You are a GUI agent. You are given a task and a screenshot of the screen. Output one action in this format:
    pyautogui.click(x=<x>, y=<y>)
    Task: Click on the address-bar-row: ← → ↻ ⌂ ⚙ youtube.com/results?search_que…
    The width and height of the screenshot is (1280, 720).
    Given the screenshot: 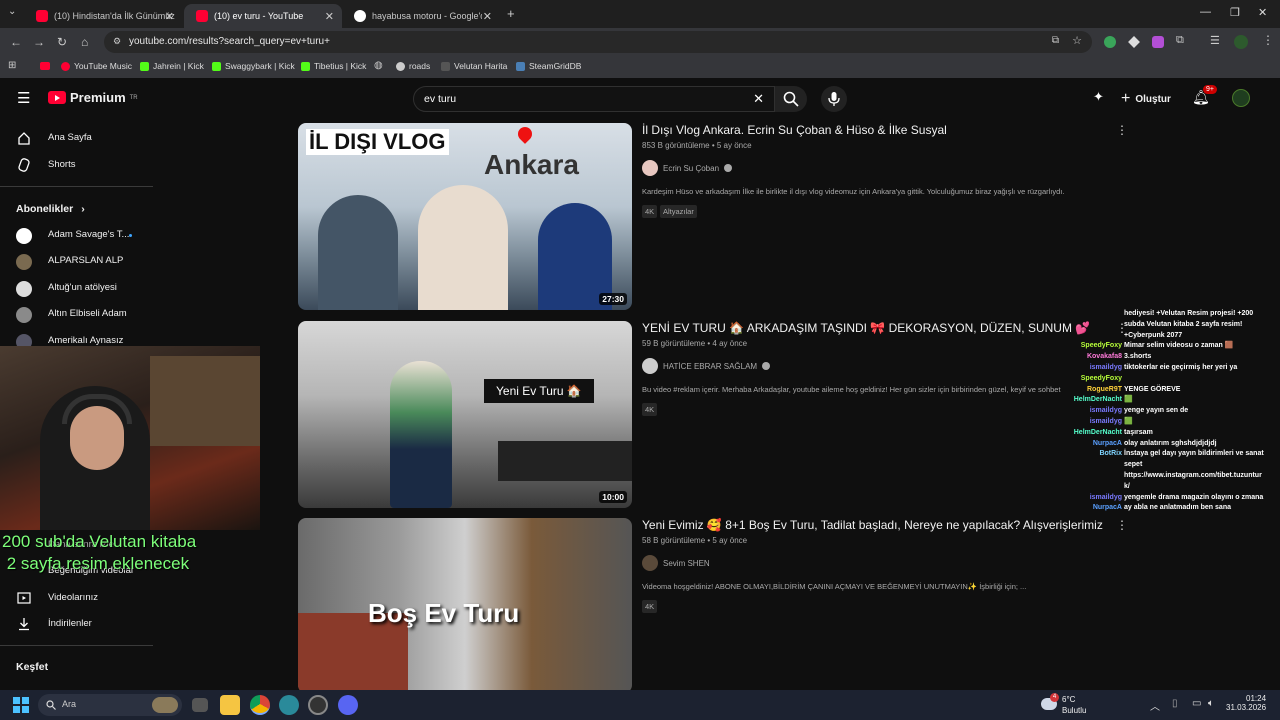 What is the action you would take?
    pyautogui.click(x=640, y=42)
    